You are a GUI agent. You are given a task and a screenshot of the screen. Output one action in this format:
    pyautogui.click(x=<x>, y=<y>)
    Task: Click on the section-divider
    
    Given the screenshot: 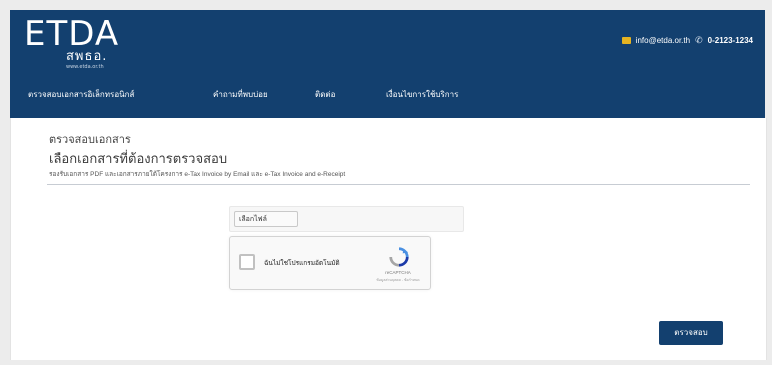 What is the action you would take?
    pyautogui.click(x=398, y=184)
    